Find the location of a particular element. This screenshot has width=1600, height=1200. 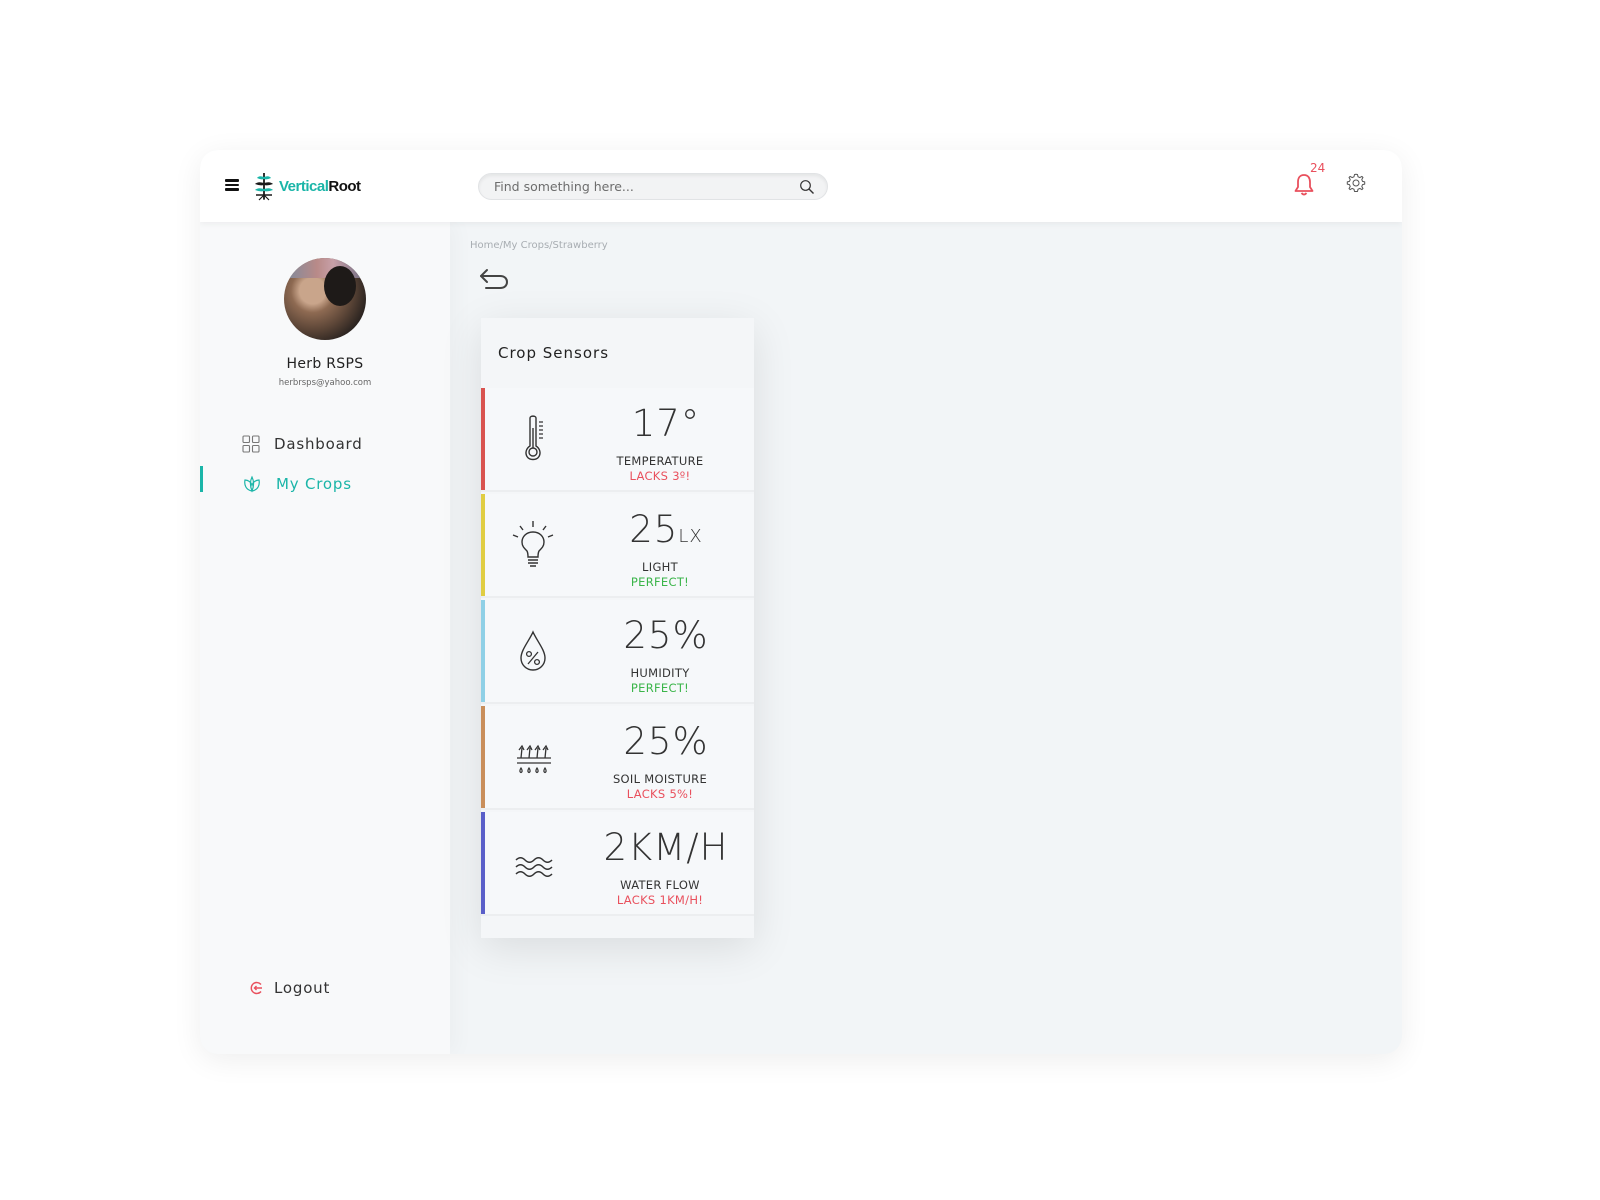

search-input is located at coordinates (639, 186).